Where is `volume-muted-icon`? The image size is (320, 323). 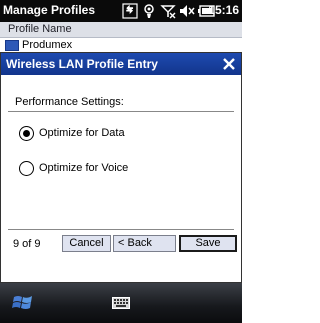 volume-muted-icon is located at coordinates (187, 11).